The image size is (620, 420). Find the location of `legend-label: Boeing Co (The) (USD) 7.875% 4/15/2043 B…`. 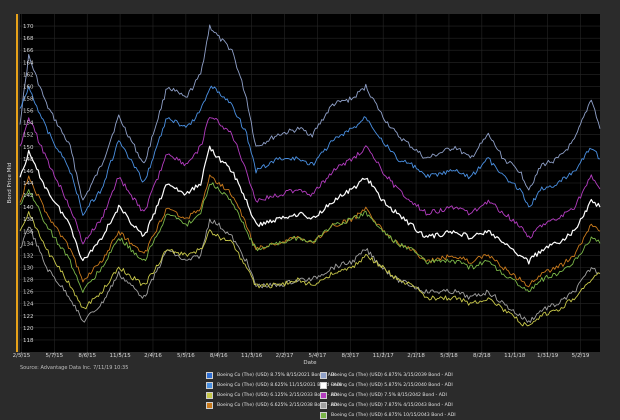

legend-label: Boeing Co (The) (USD) 7.875% 4/15/2043 B… is located at coordinates (392, 405).